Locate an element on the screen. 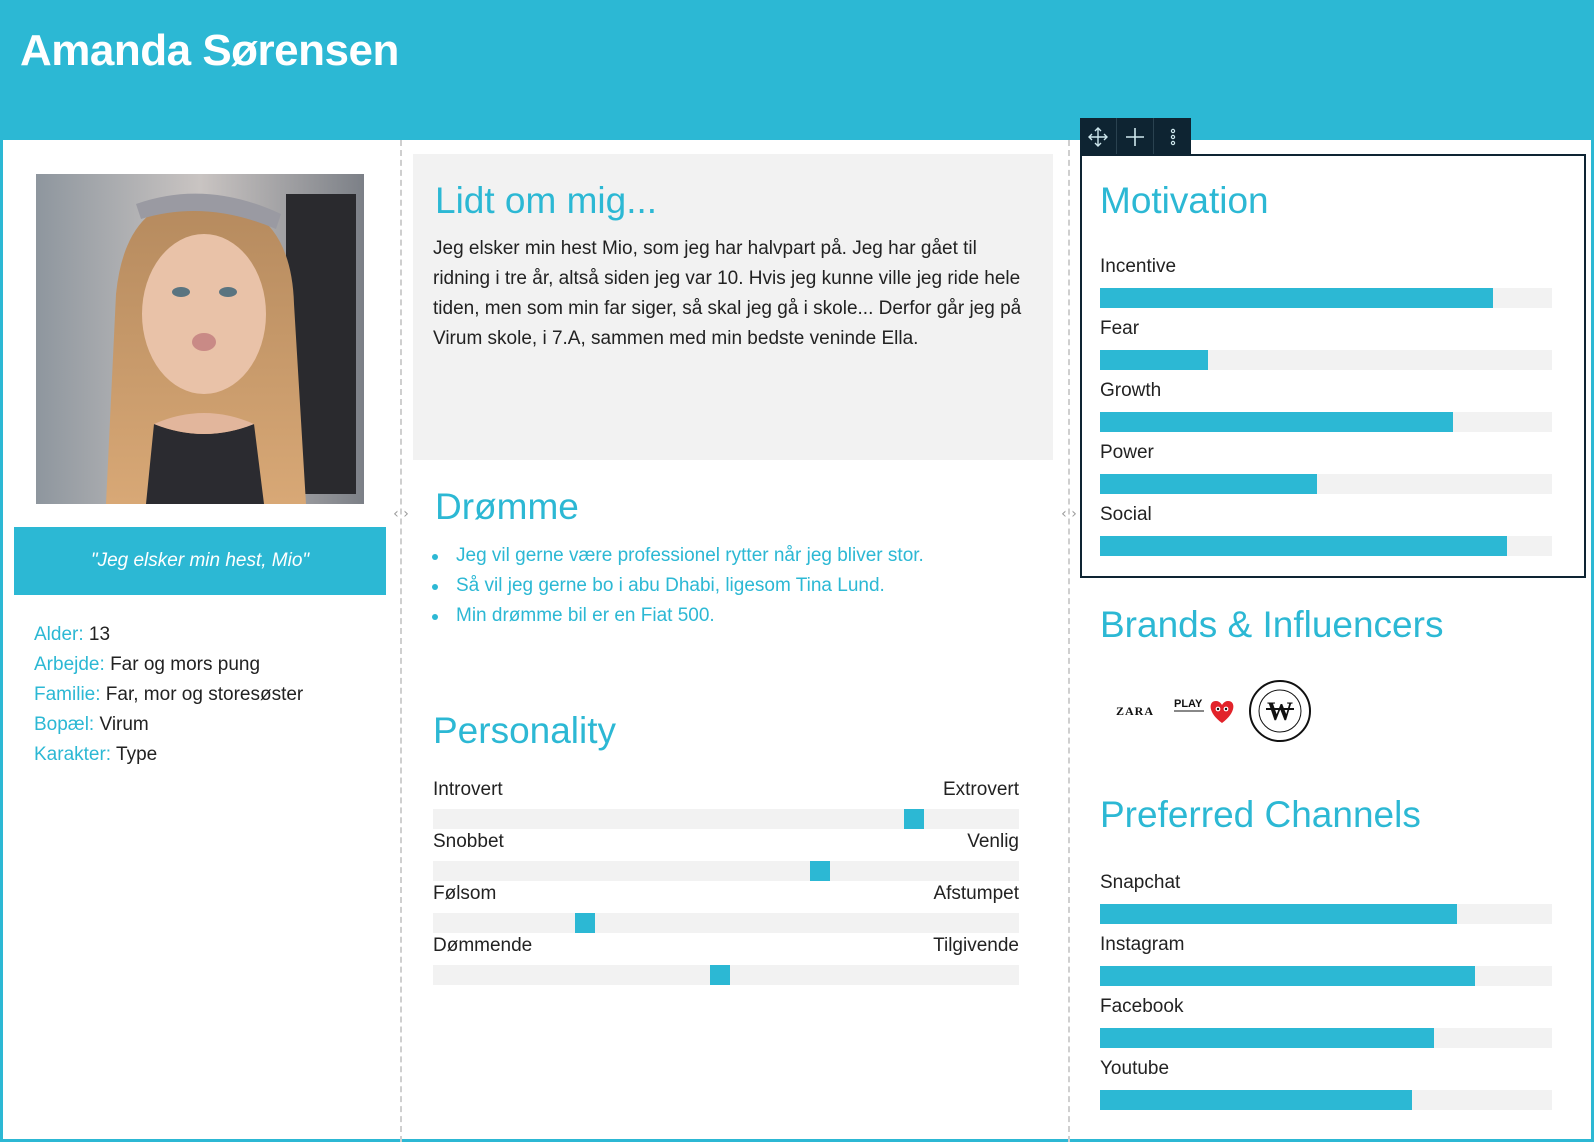 This screenshot has width=1594, height=1142. bar-label: Incentive is located at coordinates (1138, 266).